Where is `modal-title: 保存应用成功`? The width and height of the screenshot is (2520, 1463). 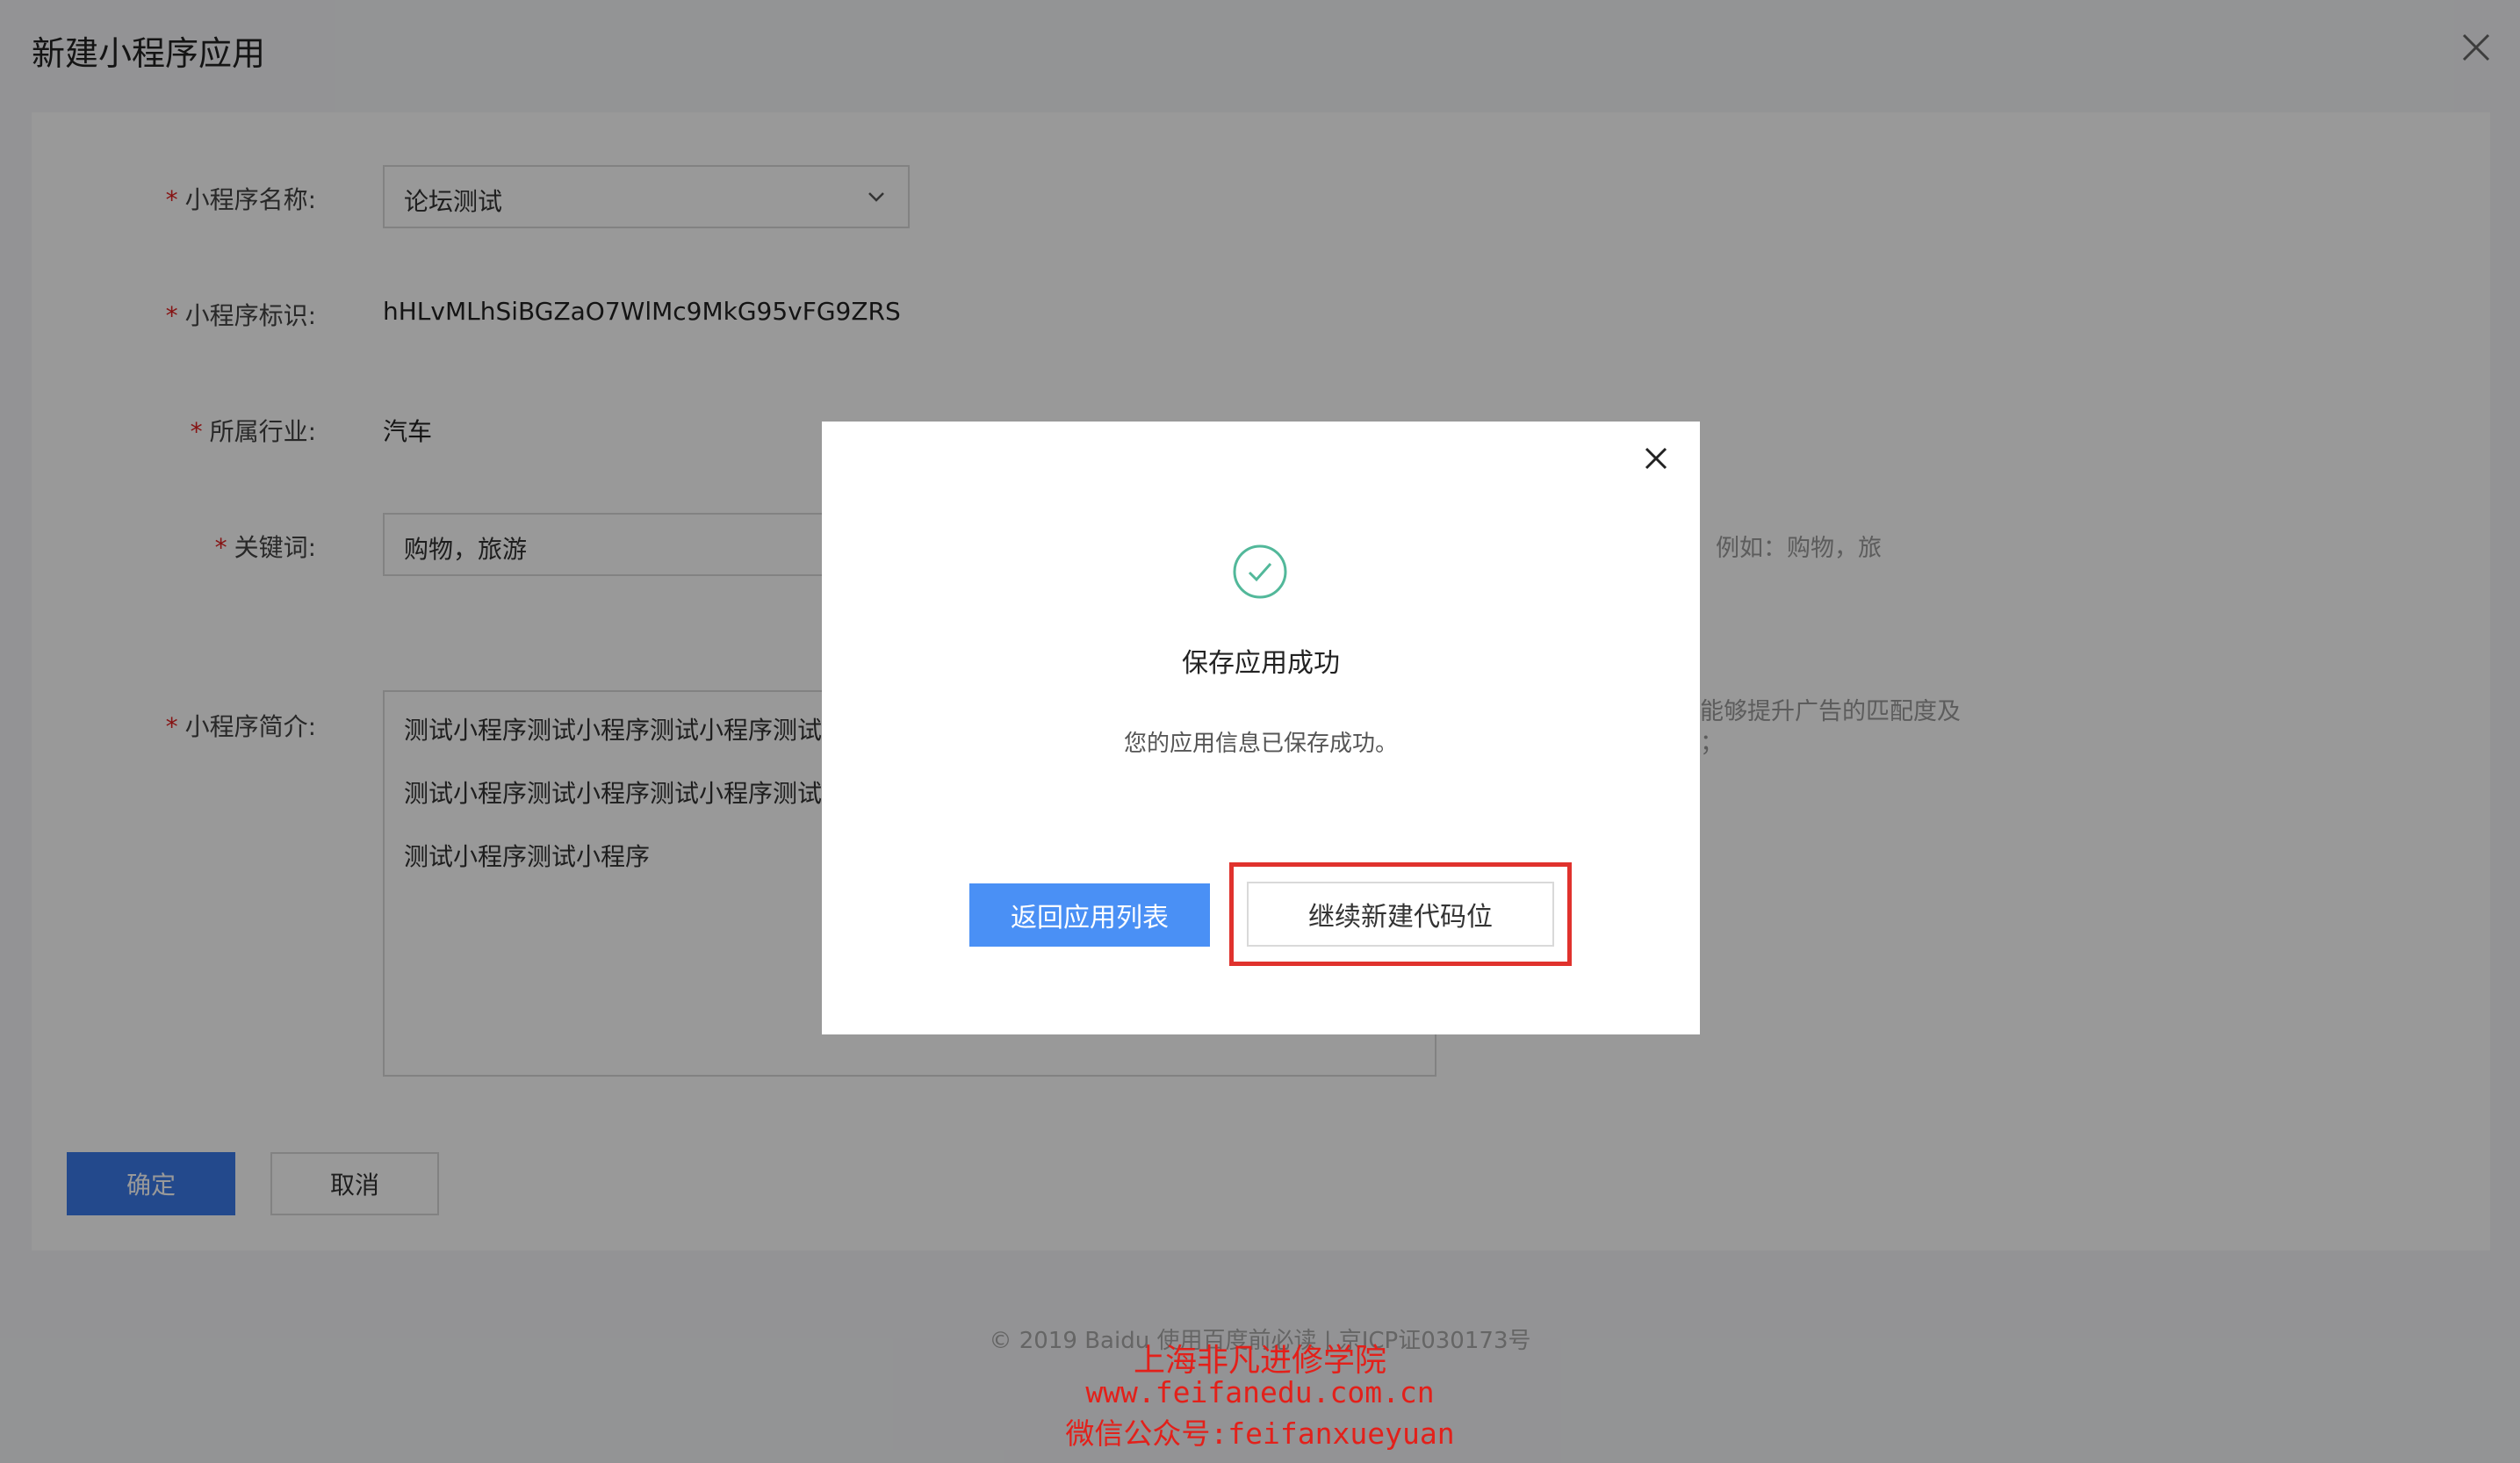
modal-title: 保存应用成功 is located at coordinates (1261, 663).